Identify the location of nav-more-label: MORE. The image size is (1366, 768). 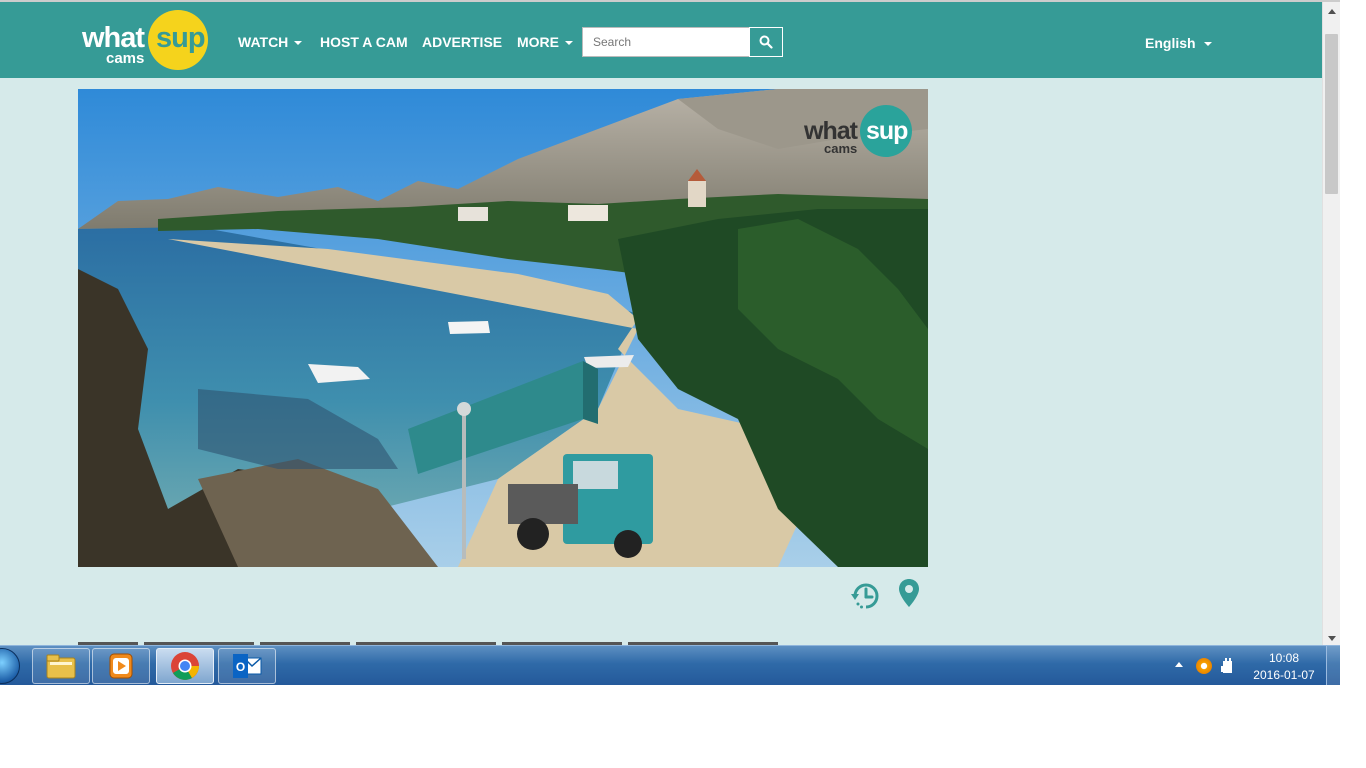
(538, 42).